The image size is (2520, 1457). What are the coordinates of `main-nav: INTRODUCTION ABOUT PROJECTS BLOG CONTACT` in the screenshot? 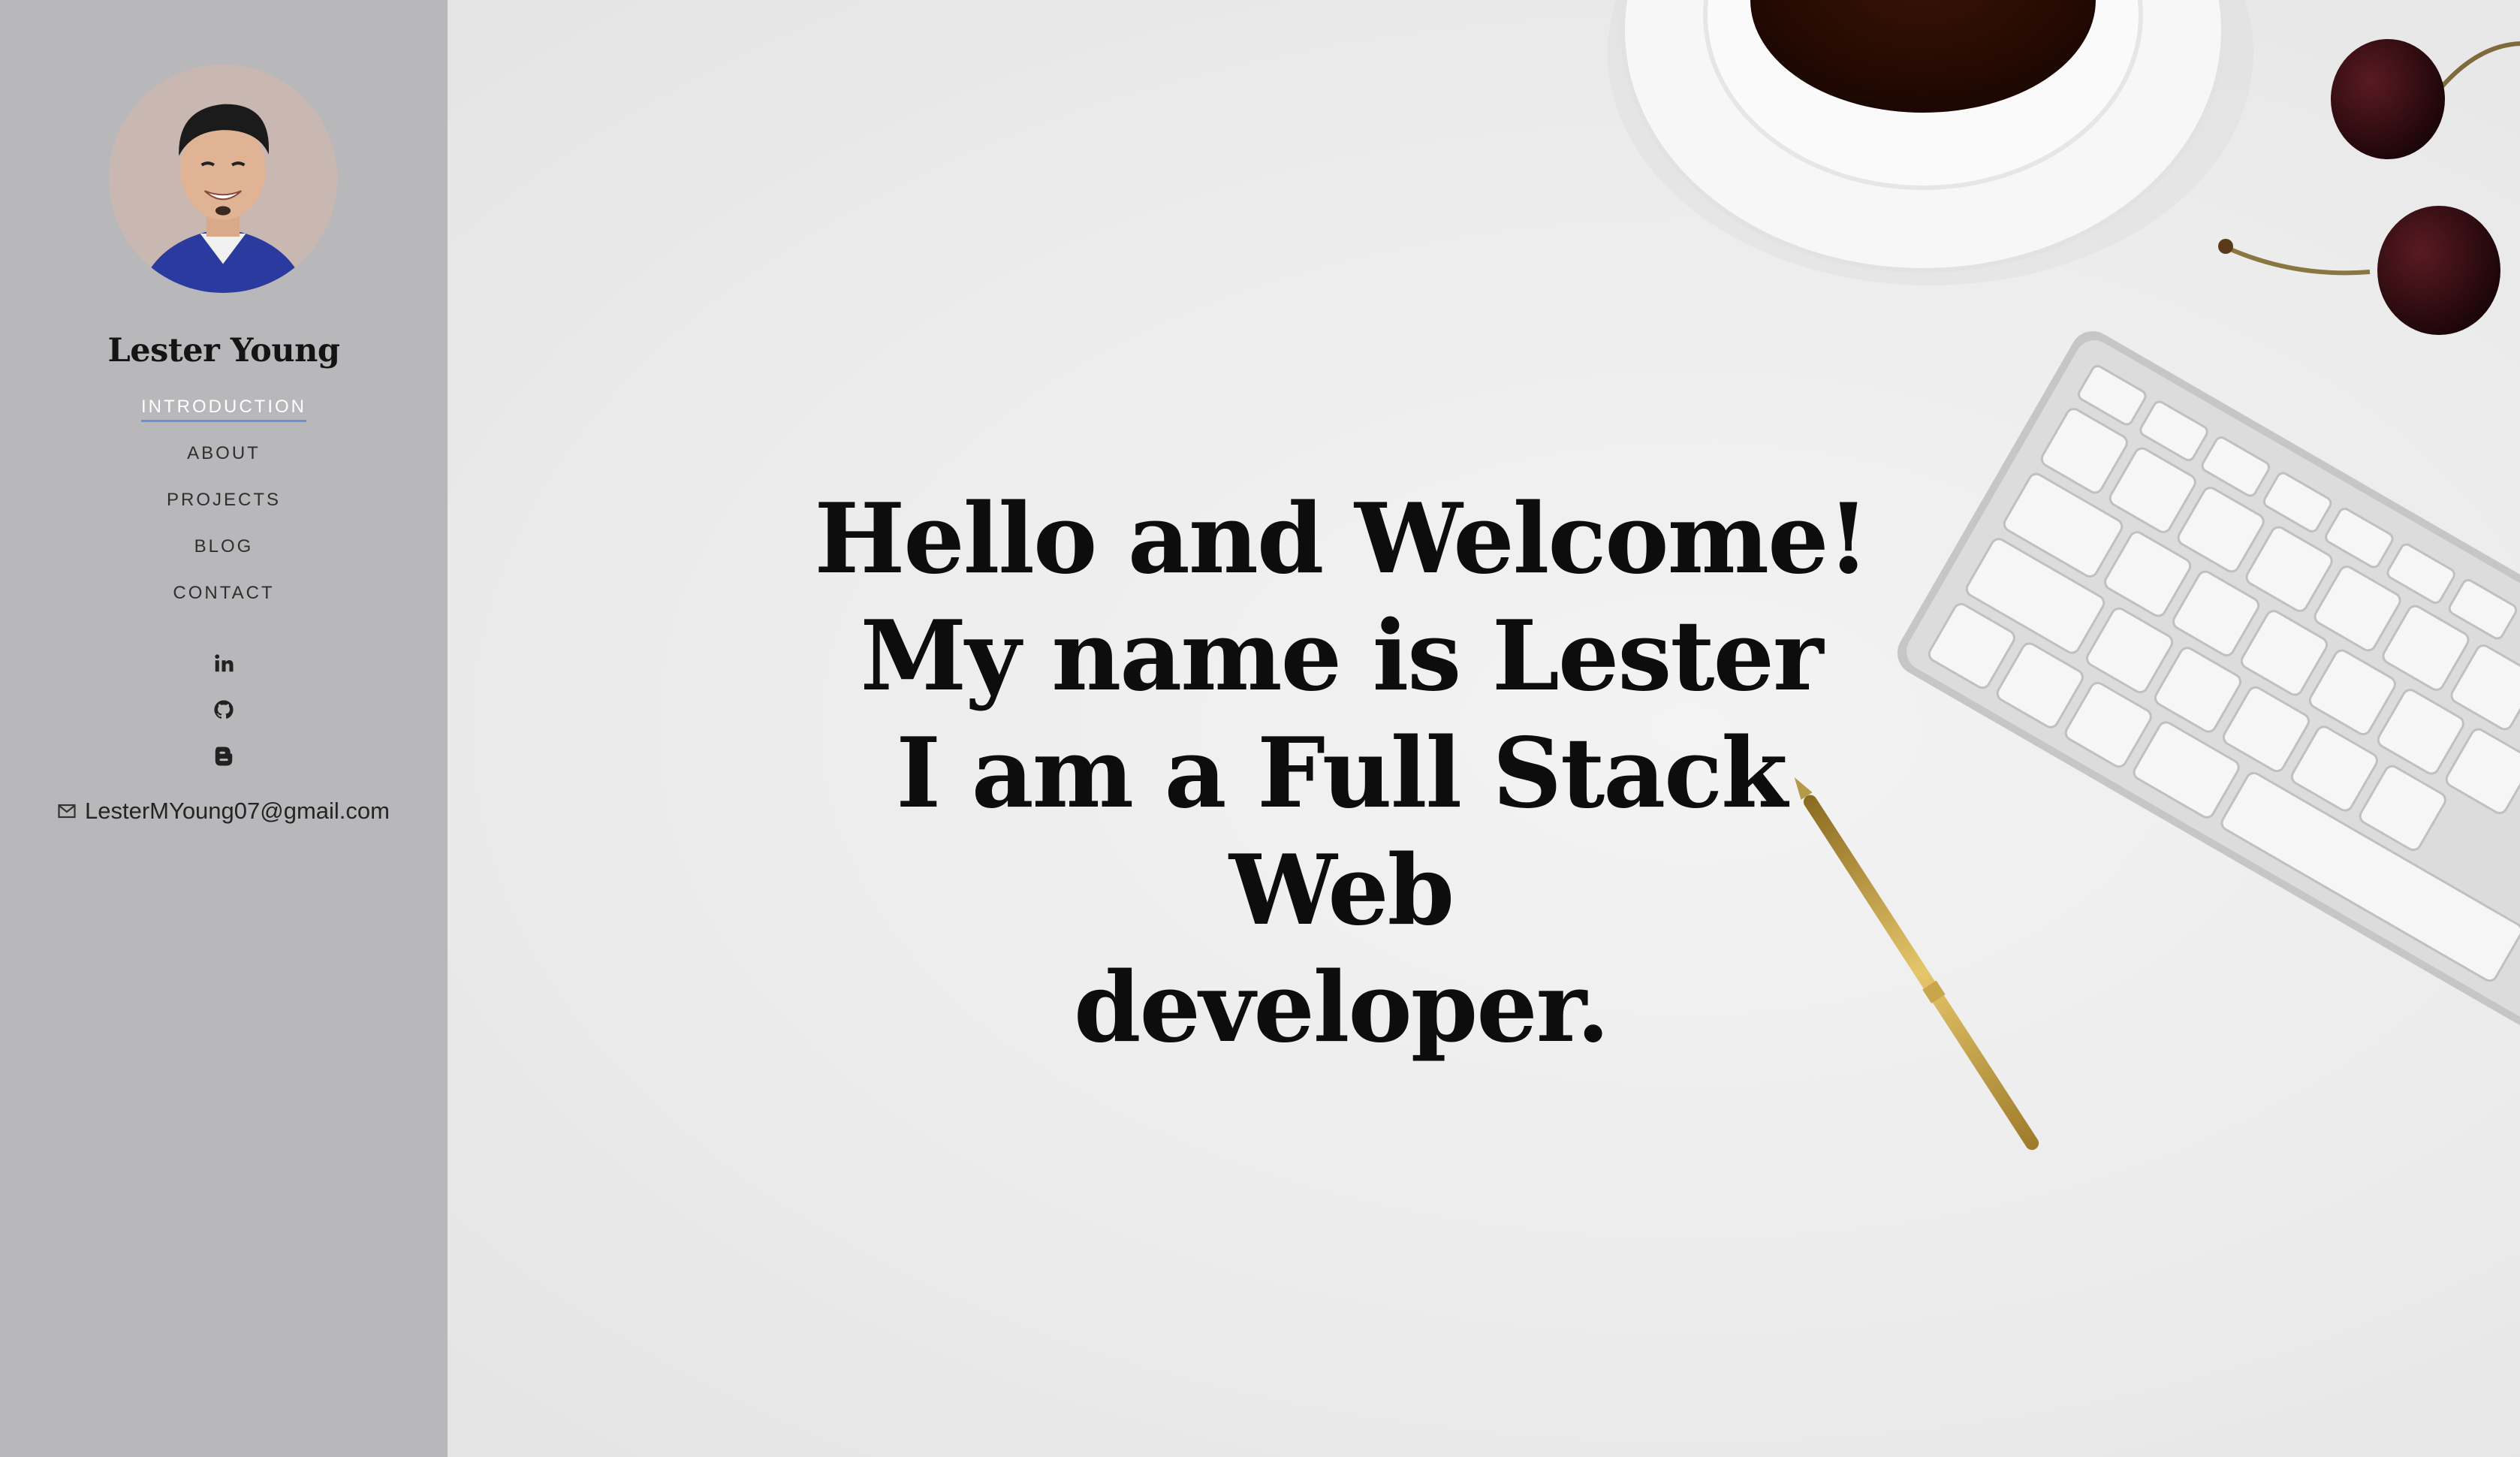 It's located at (224, 509).